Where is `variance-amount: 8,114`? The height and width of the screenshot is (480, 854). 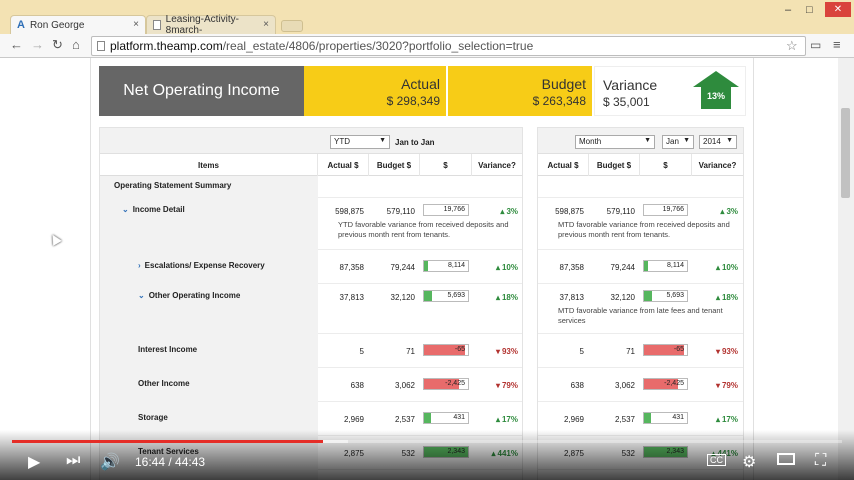
variance-amount: 8,114 is located at coordinates (675, 265).